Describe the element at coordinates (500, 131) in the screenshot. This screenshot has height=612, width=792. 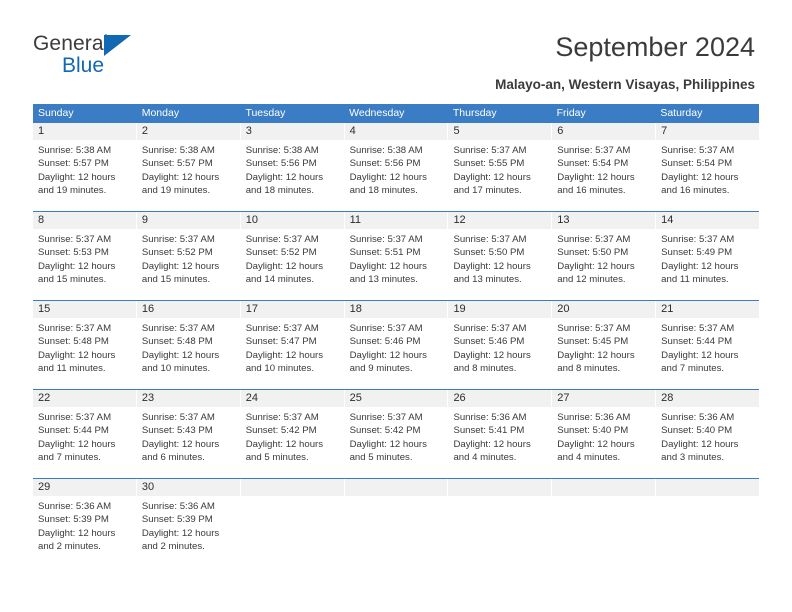
I see `day-number: 5` at that location.